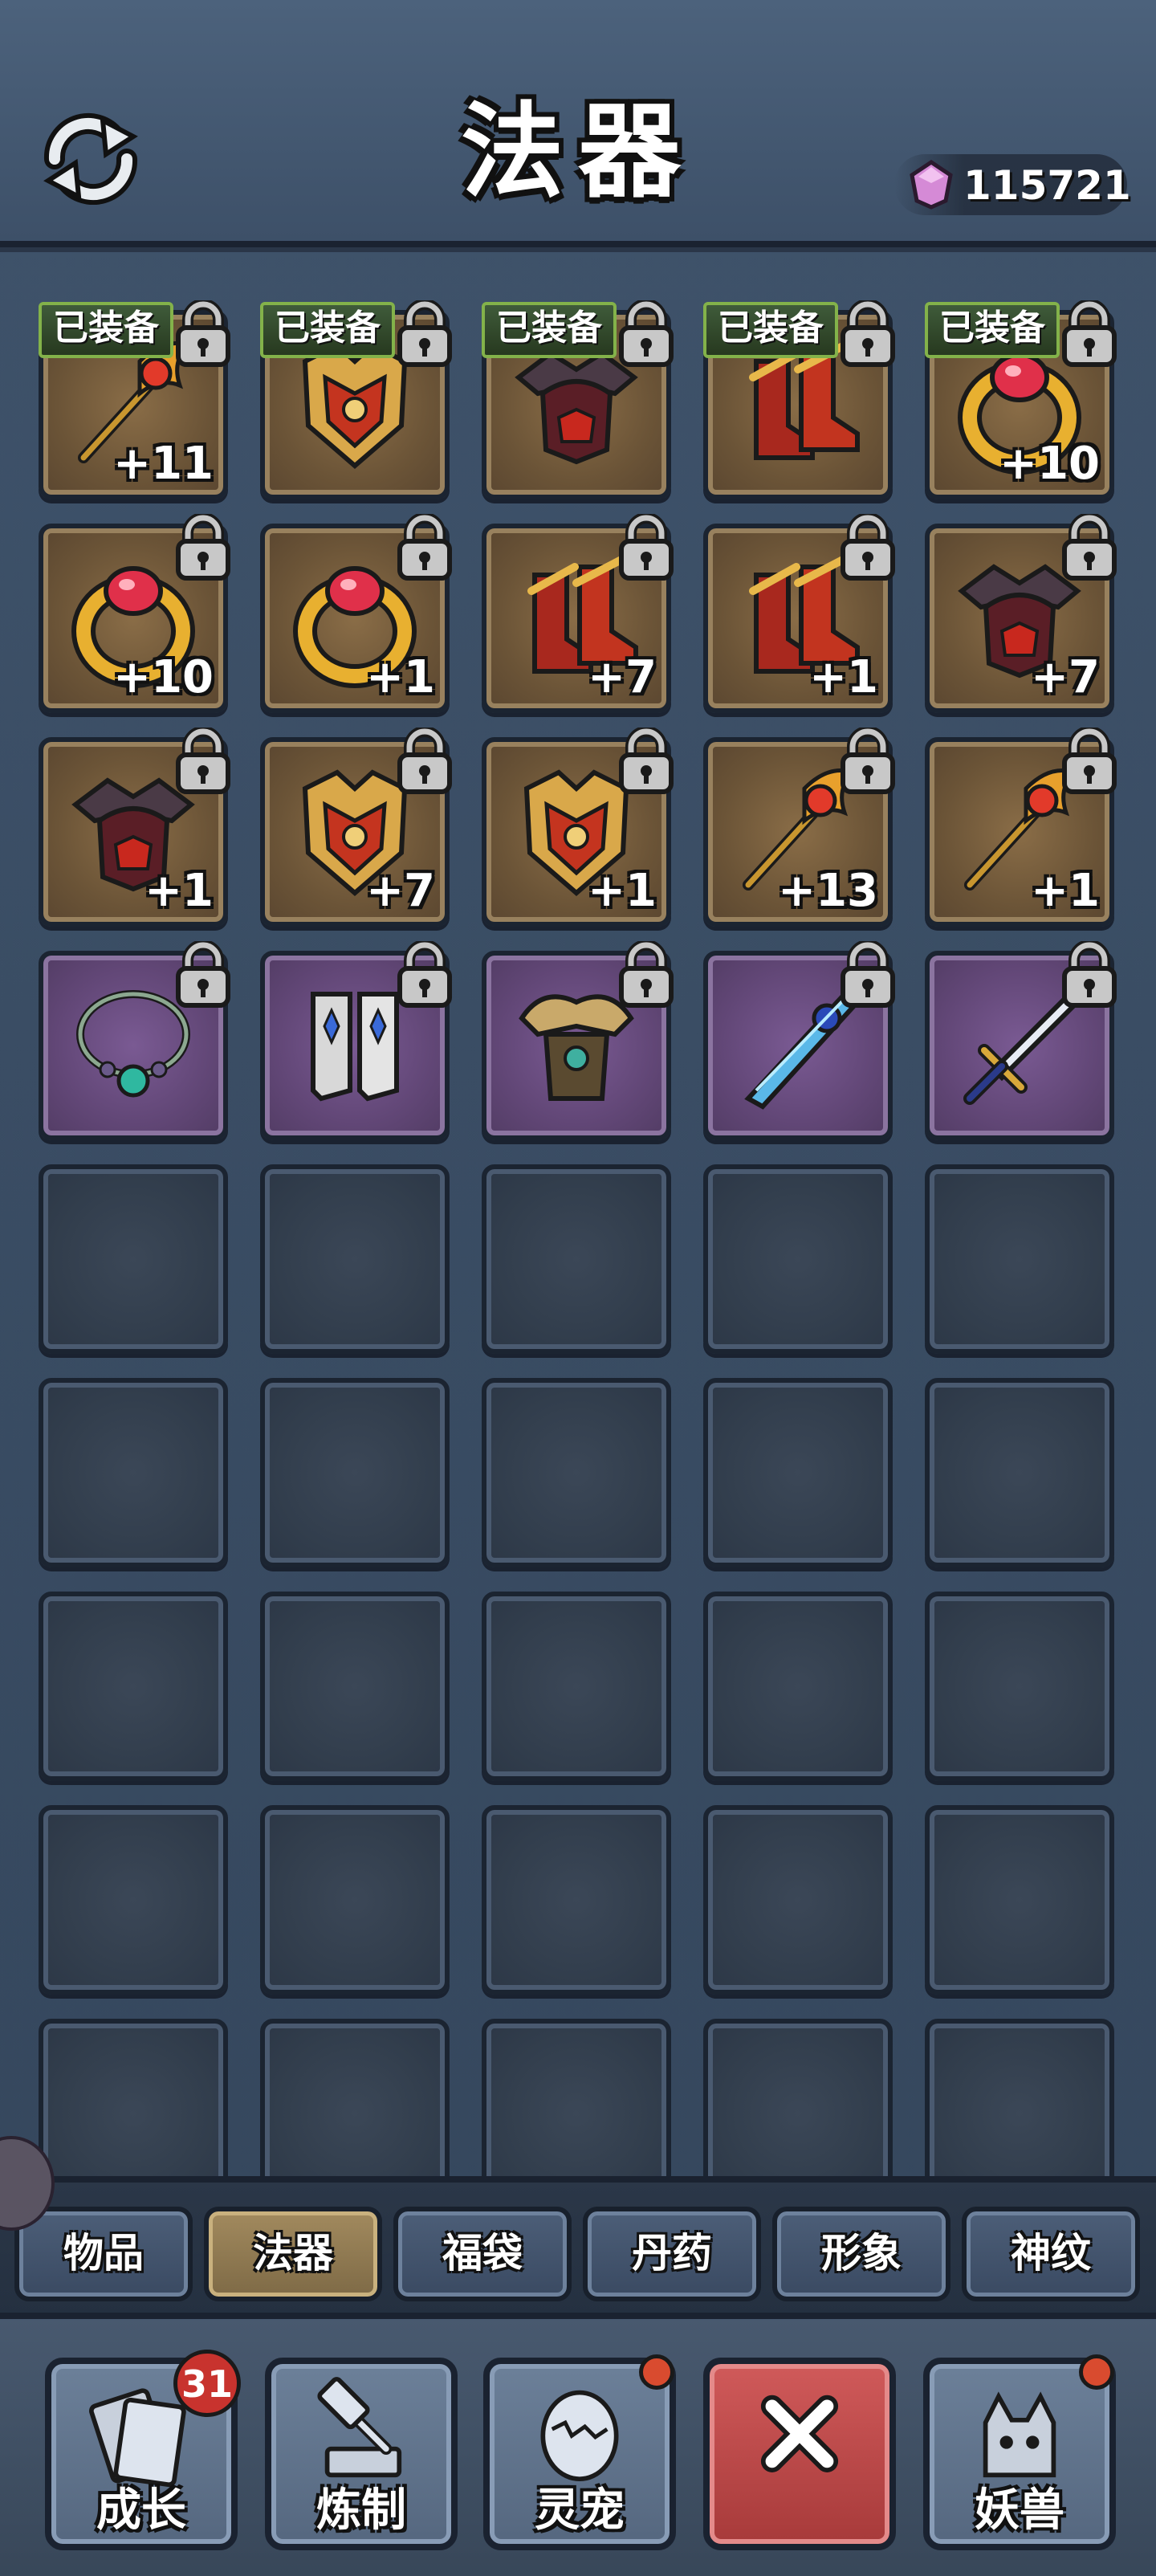 This screenshot has width=1156, height=2576. Describe the element at coordinates (361, 2454) in the screenshot. I see `nav-button-1: 炼制` at that location.